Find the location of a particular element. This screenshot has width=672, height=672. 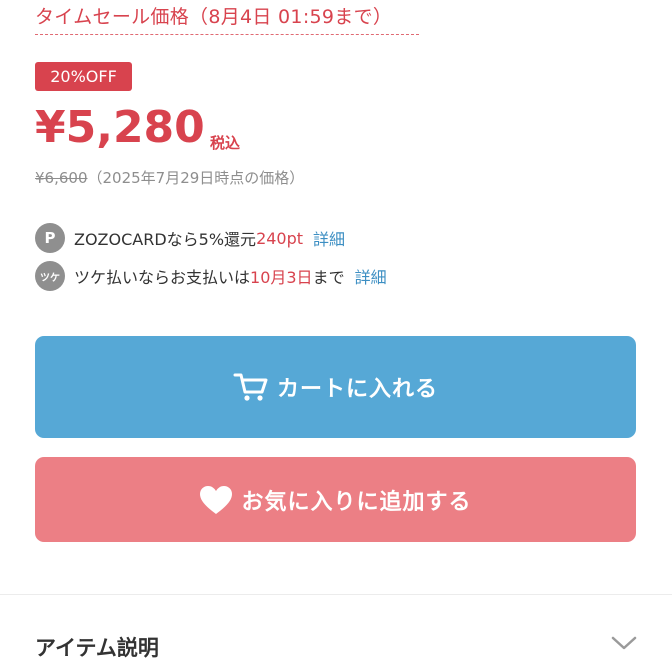

discount-badge: 20%OFF is located at coordinates (83, 76).